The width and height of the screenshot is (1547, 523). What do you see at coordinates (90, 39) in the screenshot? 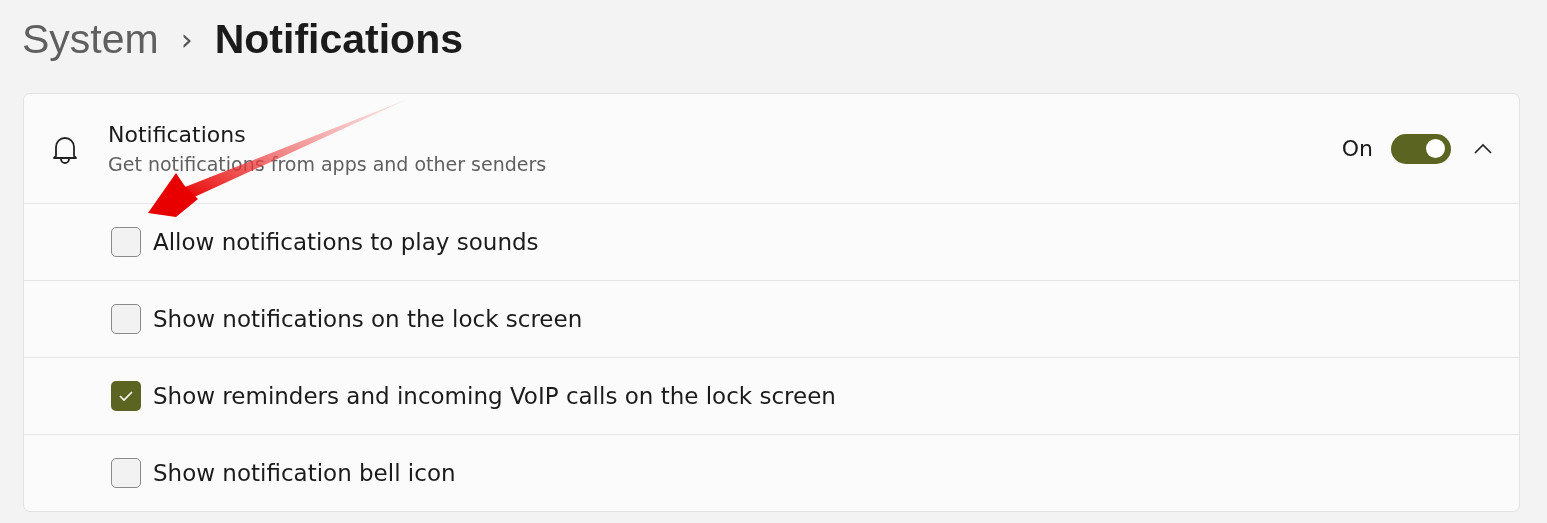
I see `breadcrumb-parent: System` at bounding box center [90, 39].